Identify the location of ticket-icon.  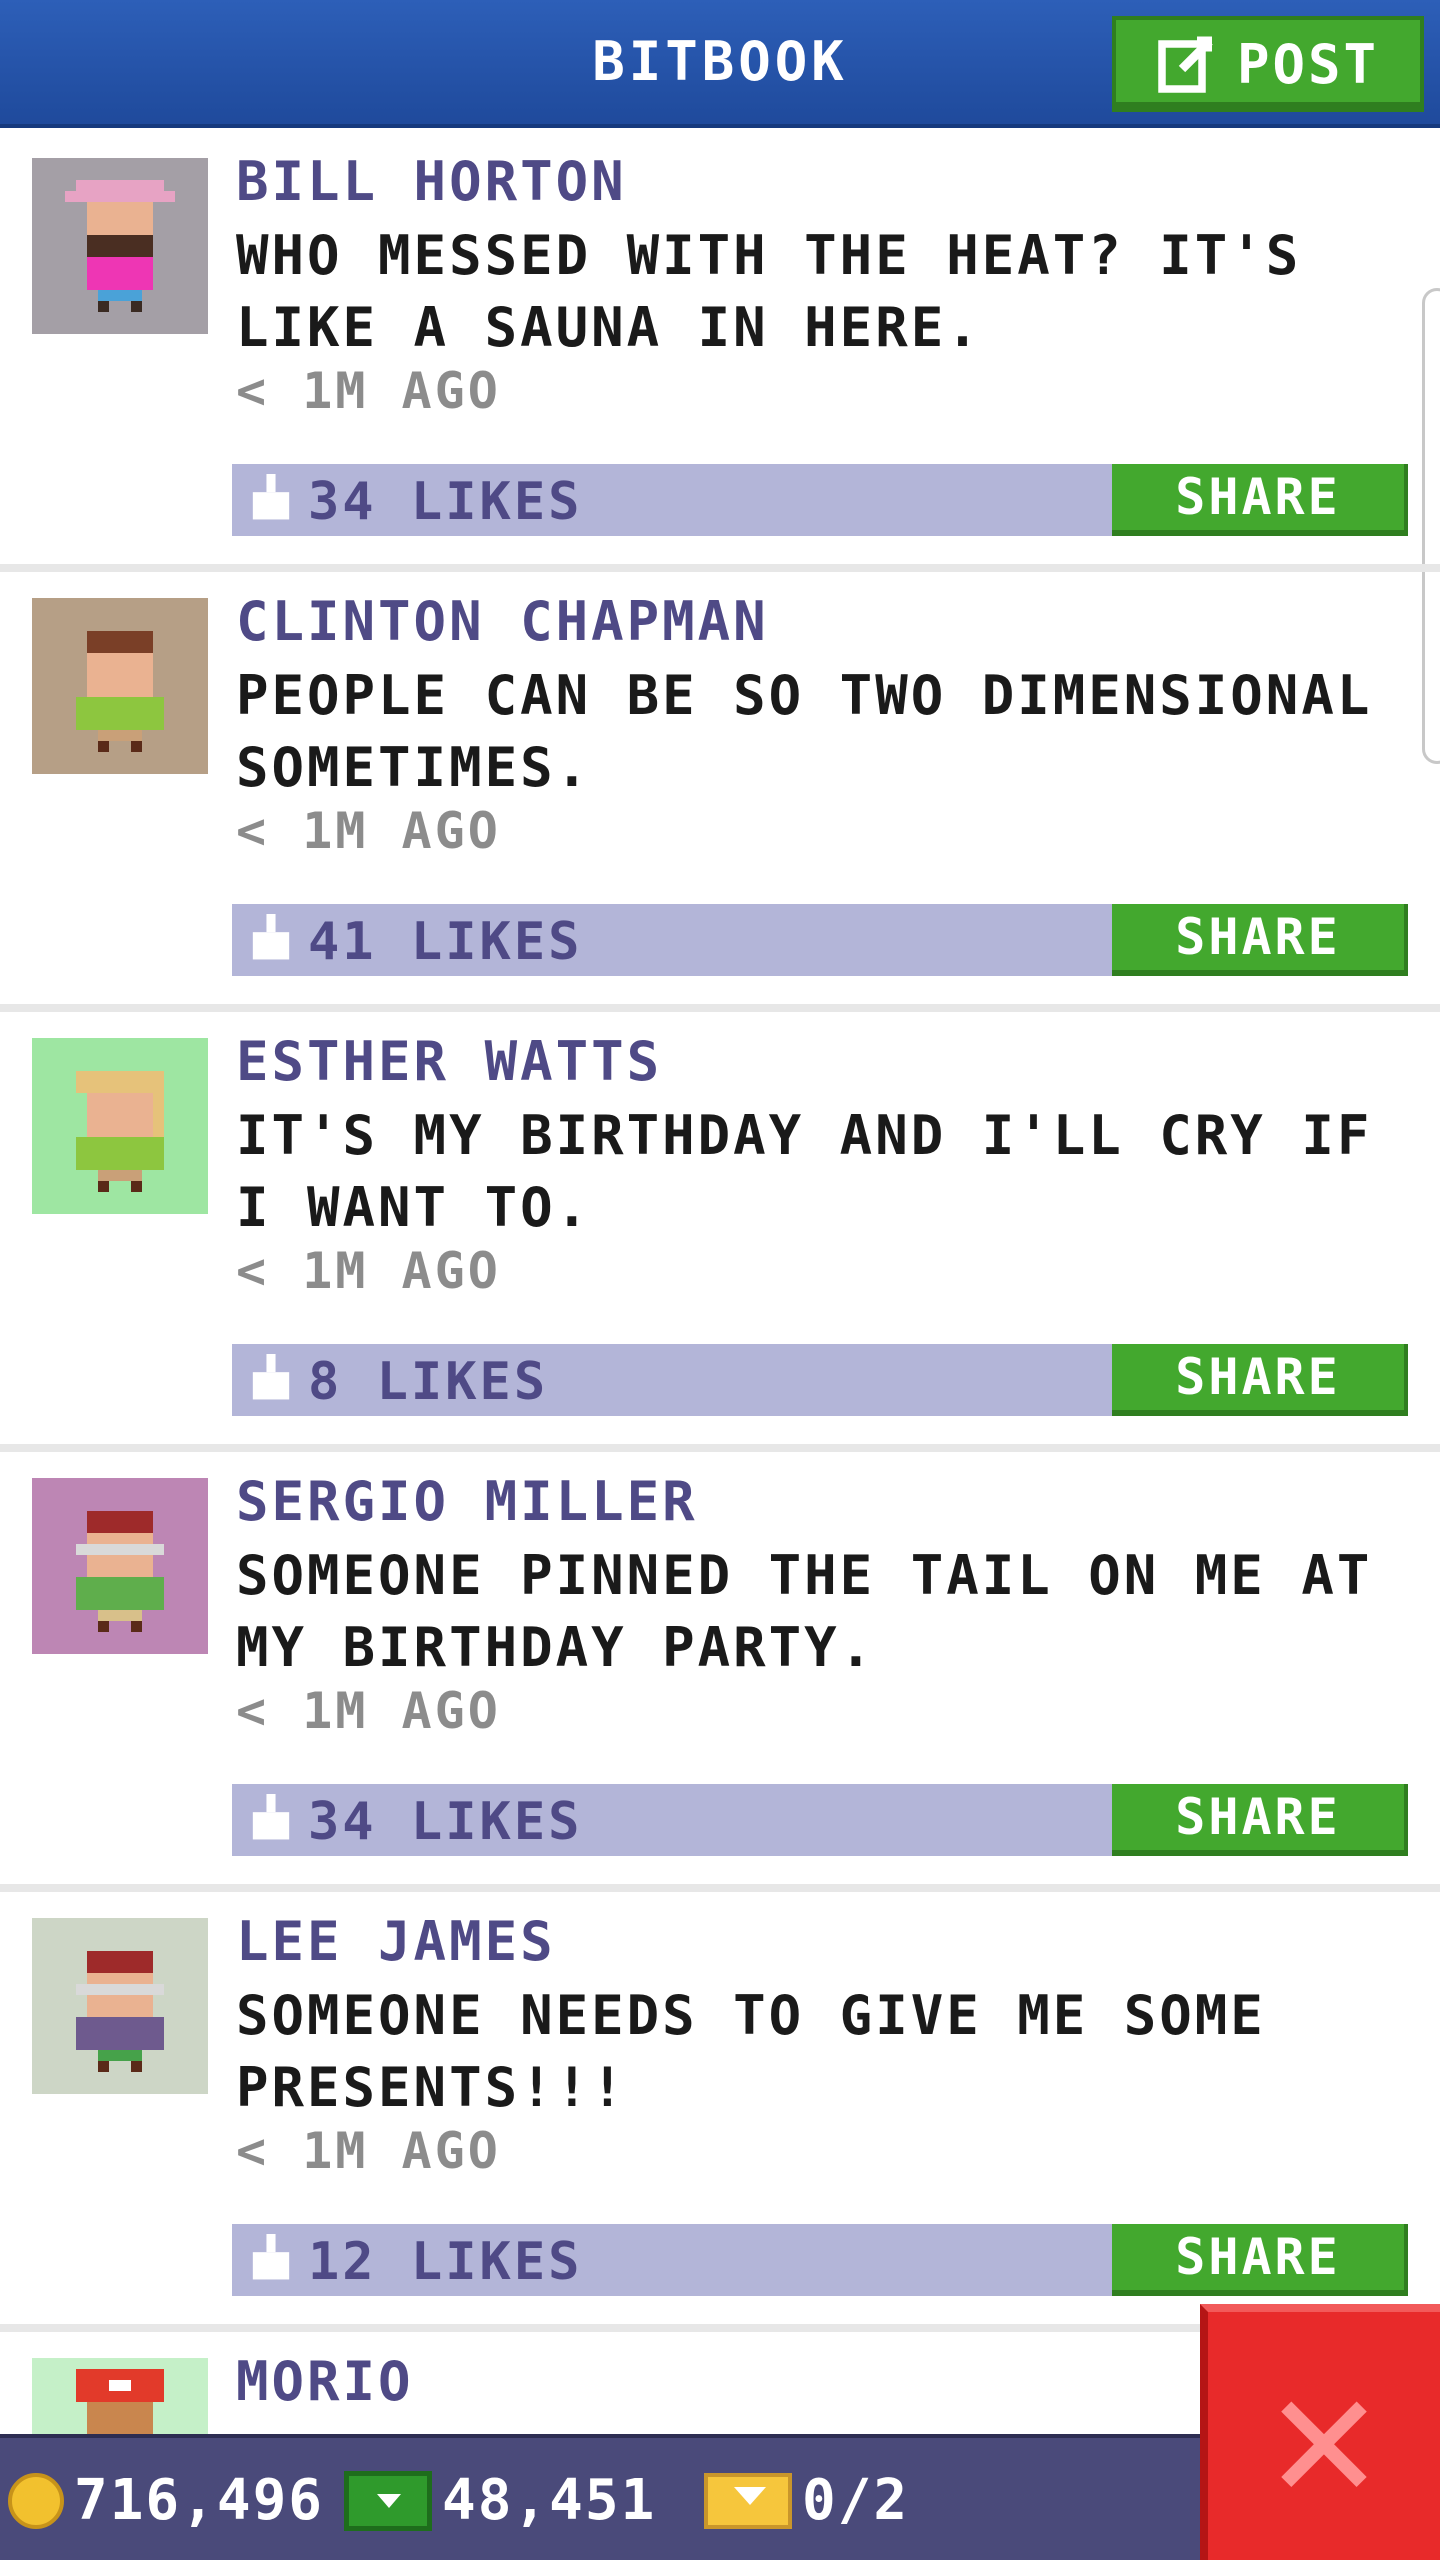
(748, 2500).